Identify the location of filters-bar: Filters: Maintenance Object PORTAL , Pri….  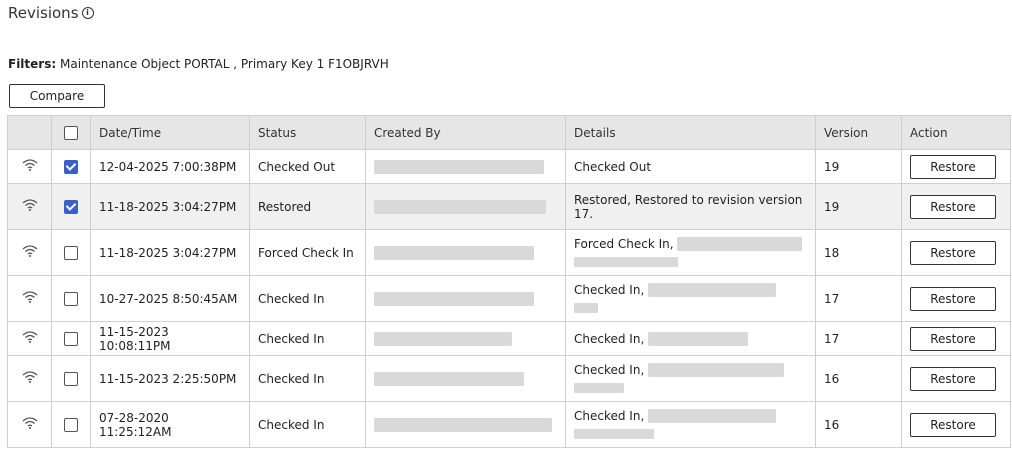
(198, 64).